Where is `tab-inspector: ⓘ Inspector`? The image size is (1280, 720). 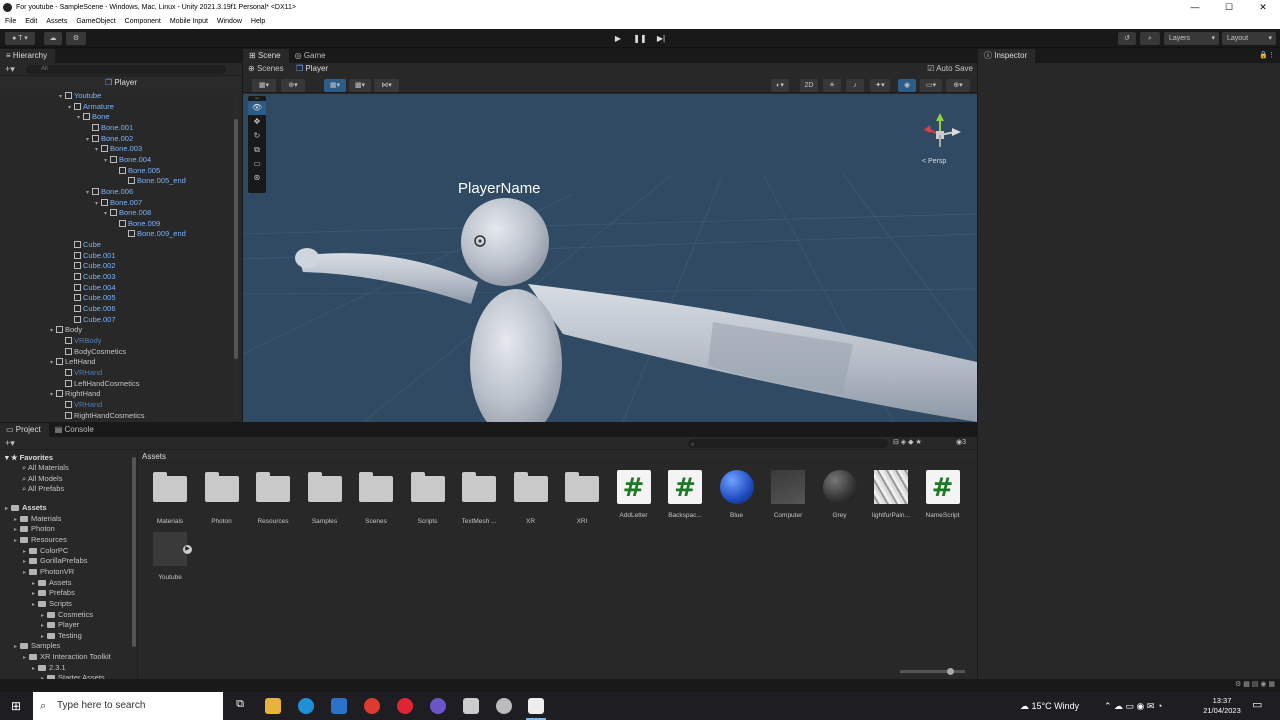 tab-inspector: ⓘ Inspector is located at coordinates (1007, 56).